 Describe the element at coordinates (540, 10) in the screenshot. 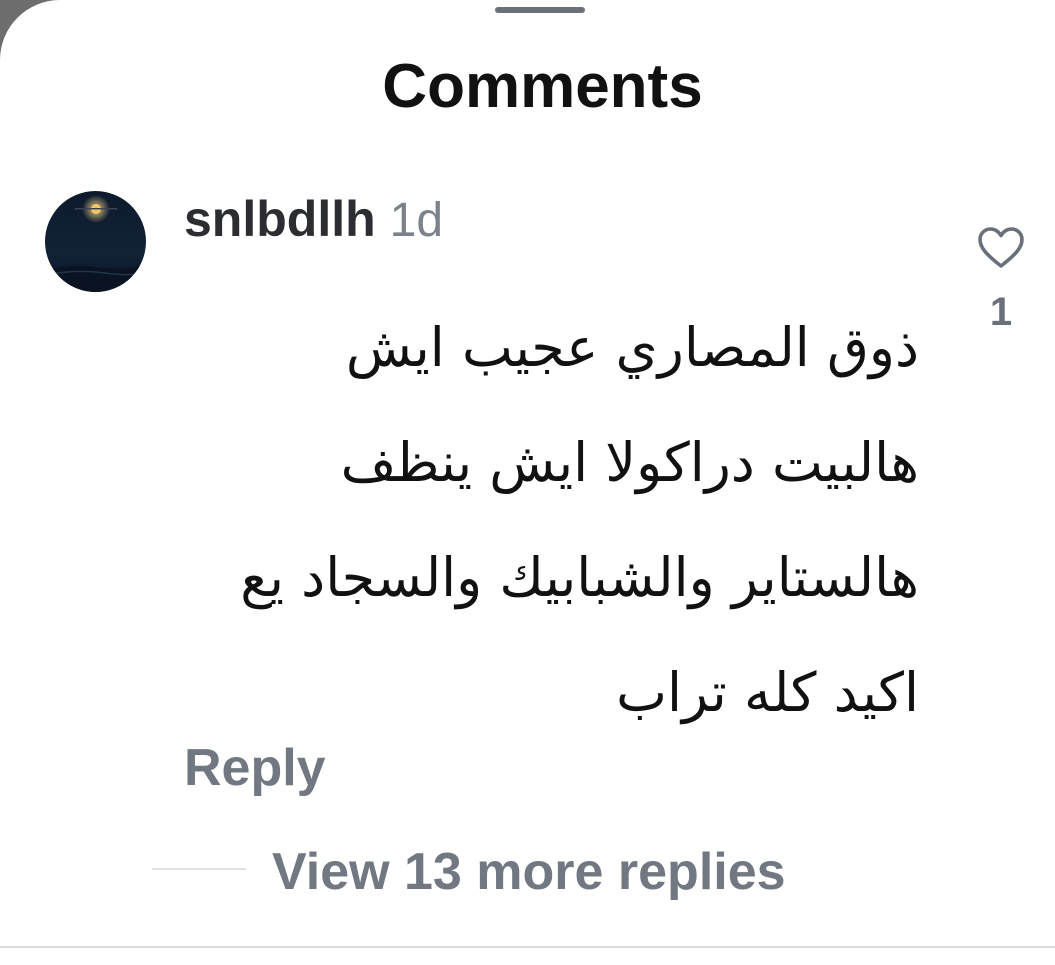

I see `drag-handle` at that location.